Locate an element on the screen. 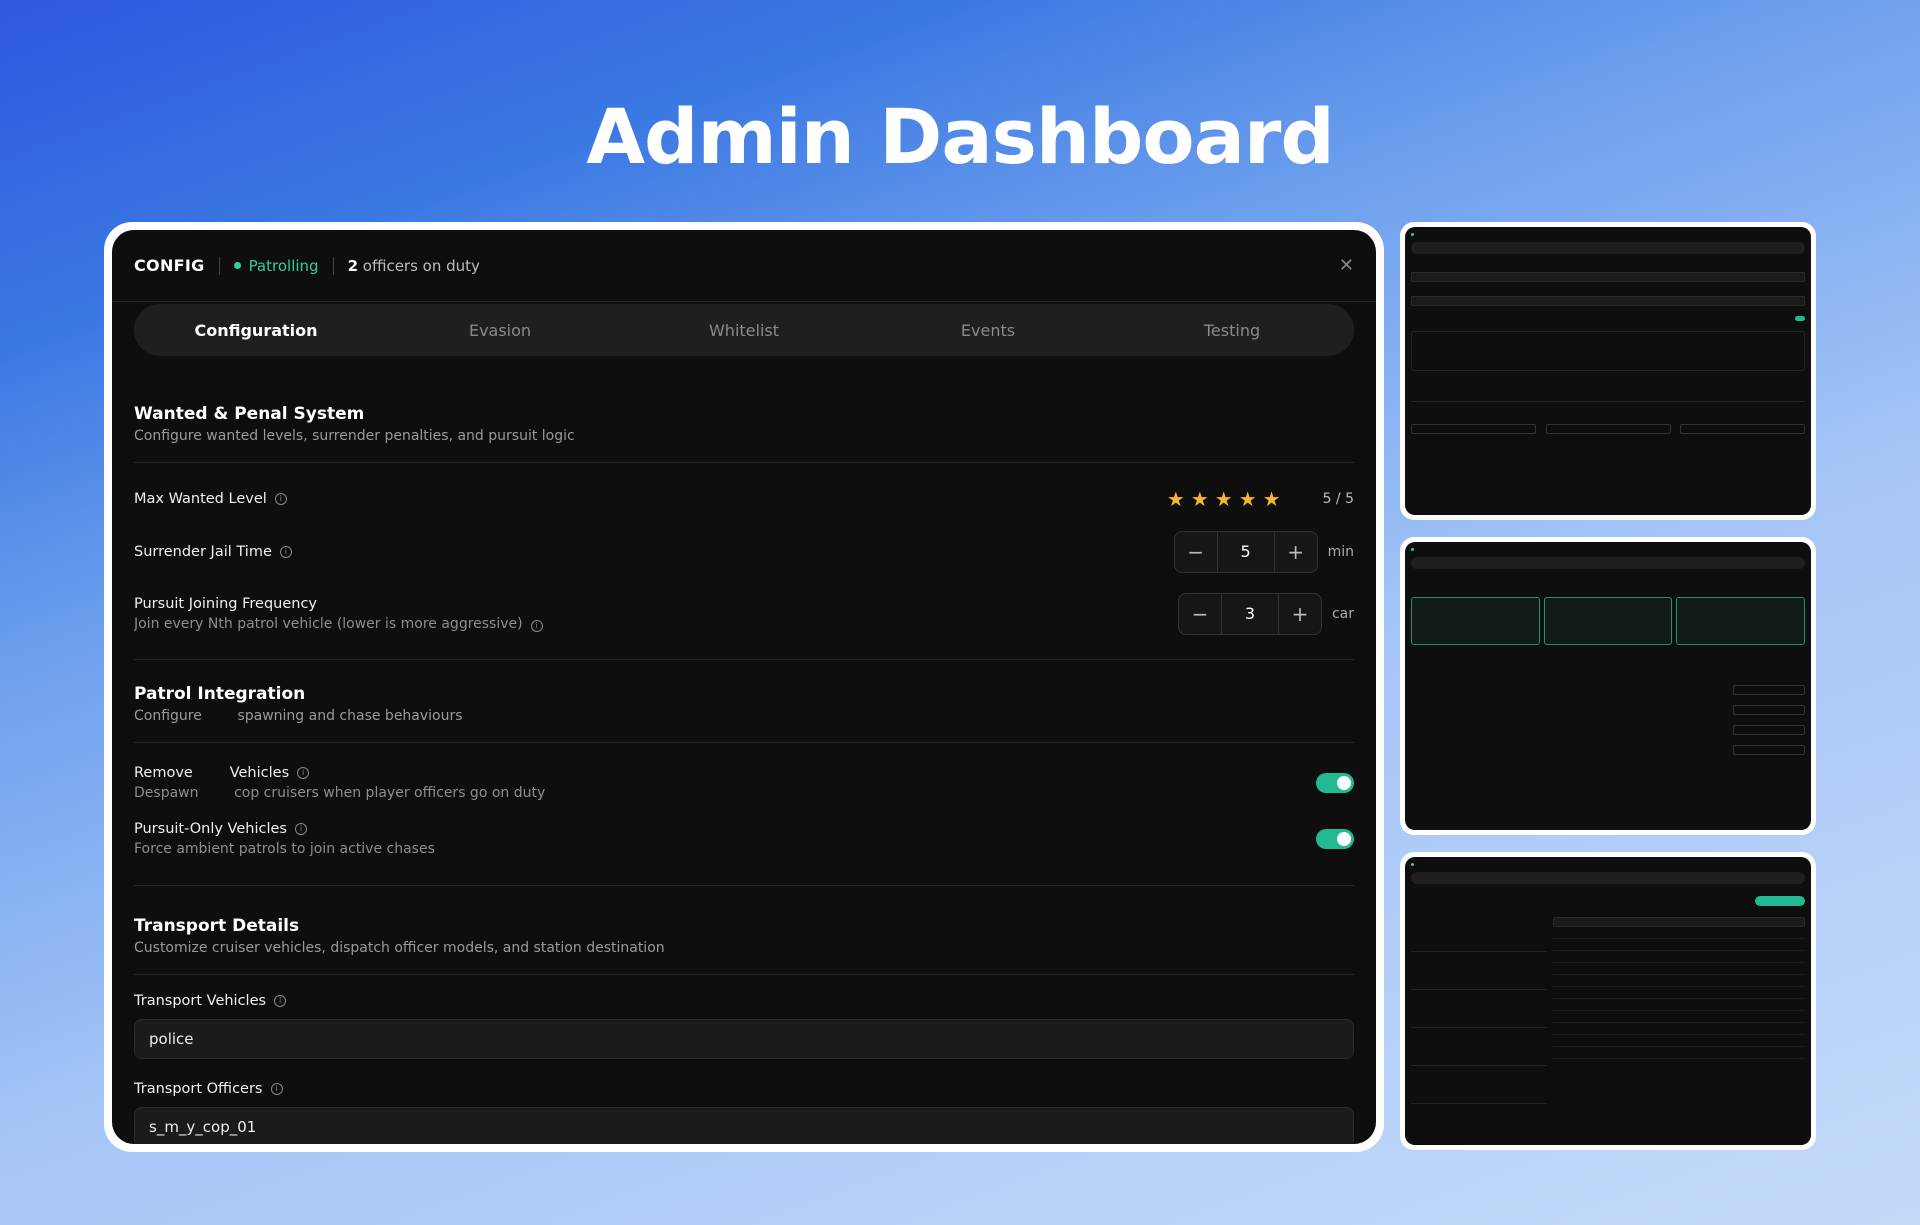 The image size is (1920, 1225). remove-vehicles-toggle is located at coordinates (1335, 783).